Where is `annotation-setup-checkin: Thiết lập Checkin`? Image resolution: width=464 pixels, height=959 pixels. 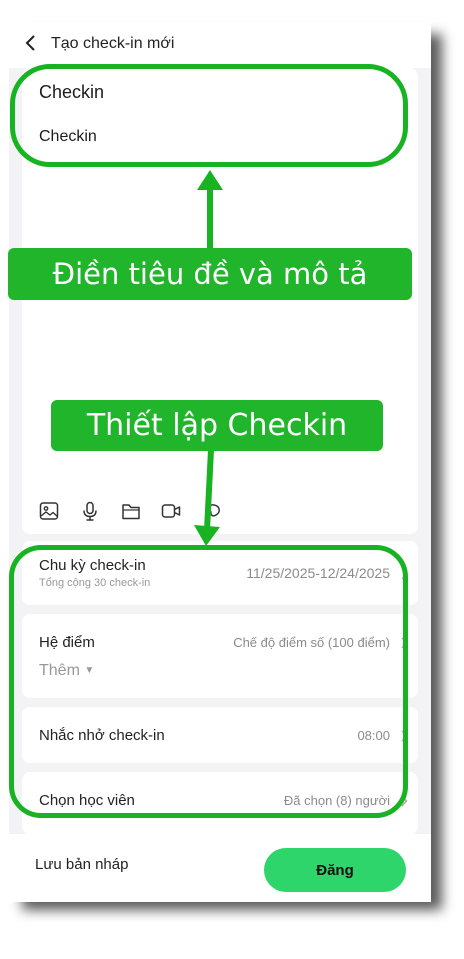
annotation-setup-checkin: Thiết lập Checkin is located at coordinates (217, 425).